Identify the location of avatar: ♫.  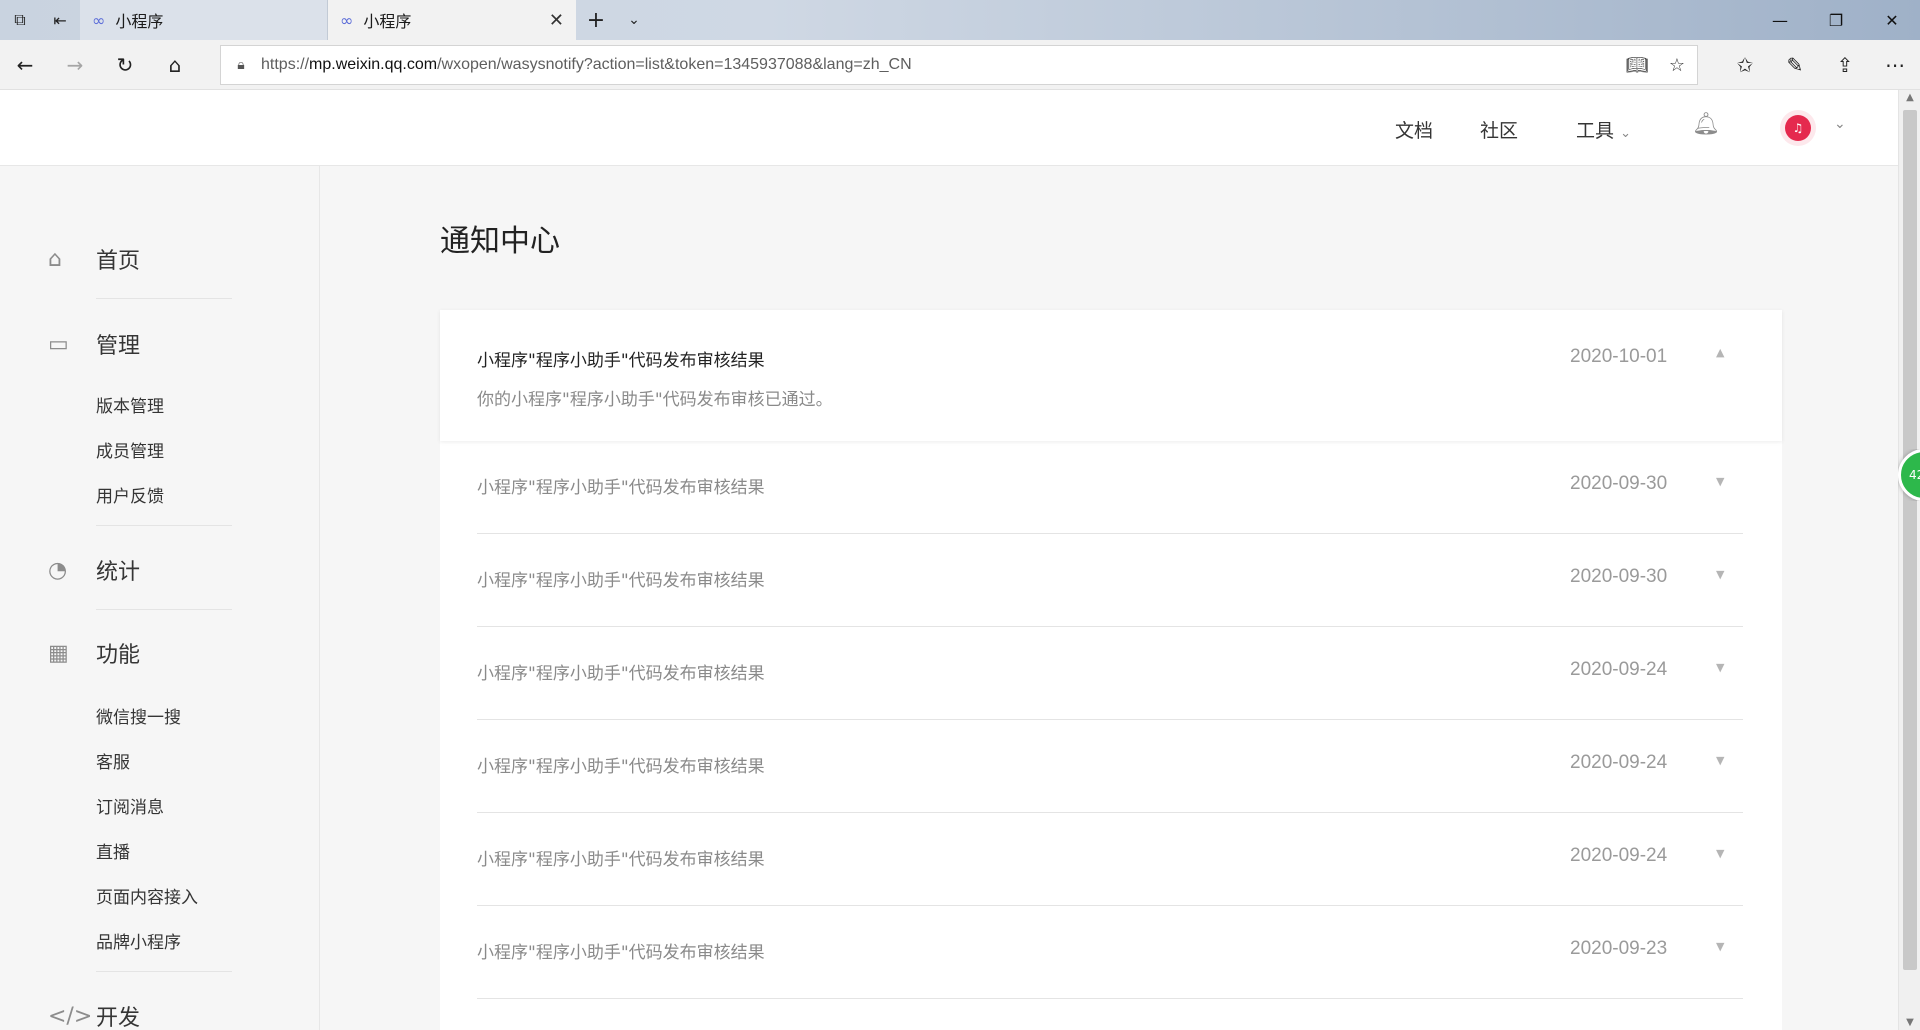
(1798, 128).